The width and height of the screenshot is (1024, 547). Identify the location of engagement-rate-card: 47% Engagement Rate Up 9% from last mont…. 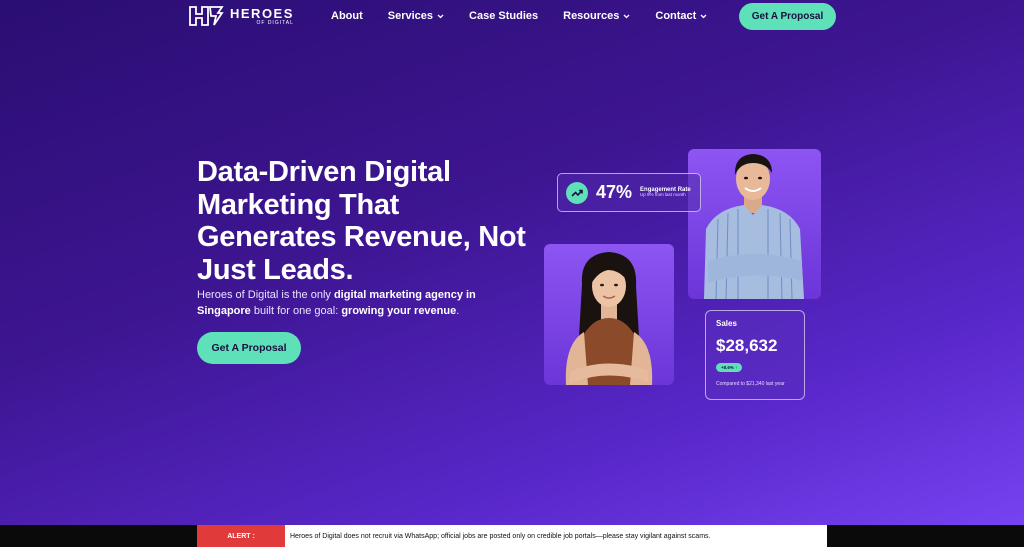
(629, 192).